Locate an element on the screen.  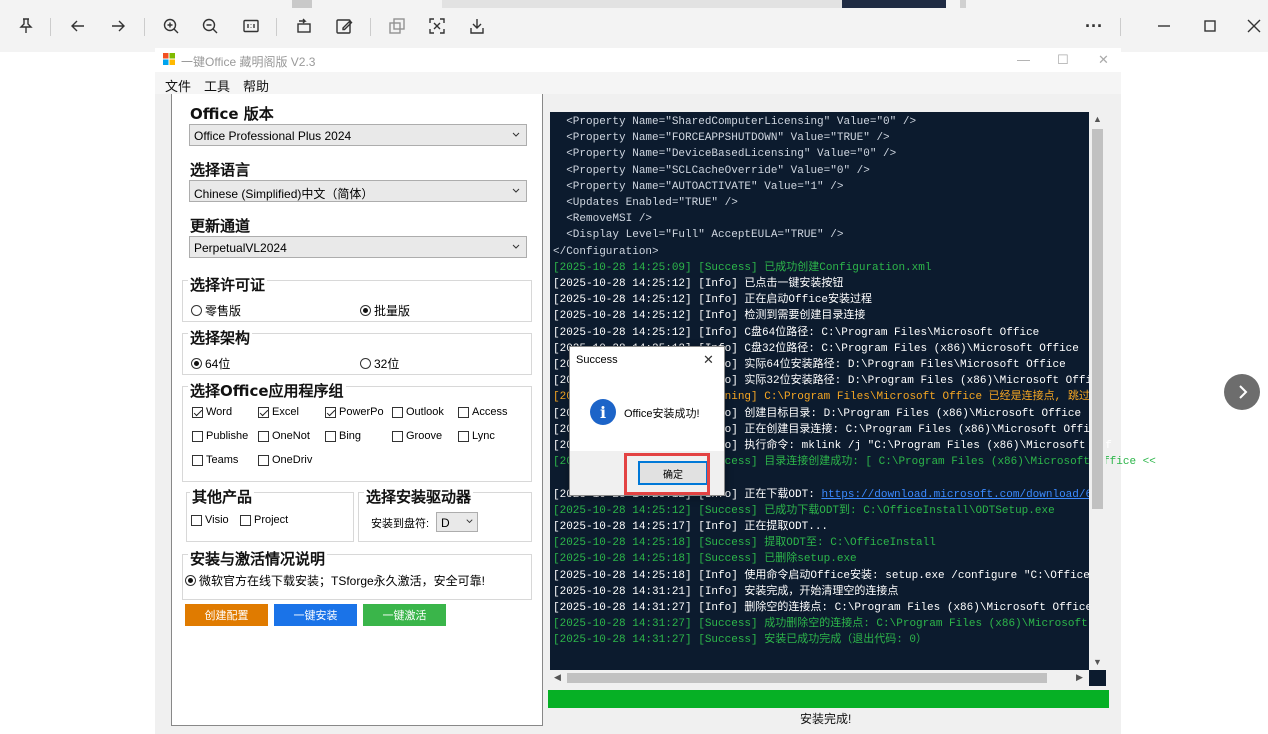
app-publisher-checkbox: Publishe is located at coordinates (220, 436).